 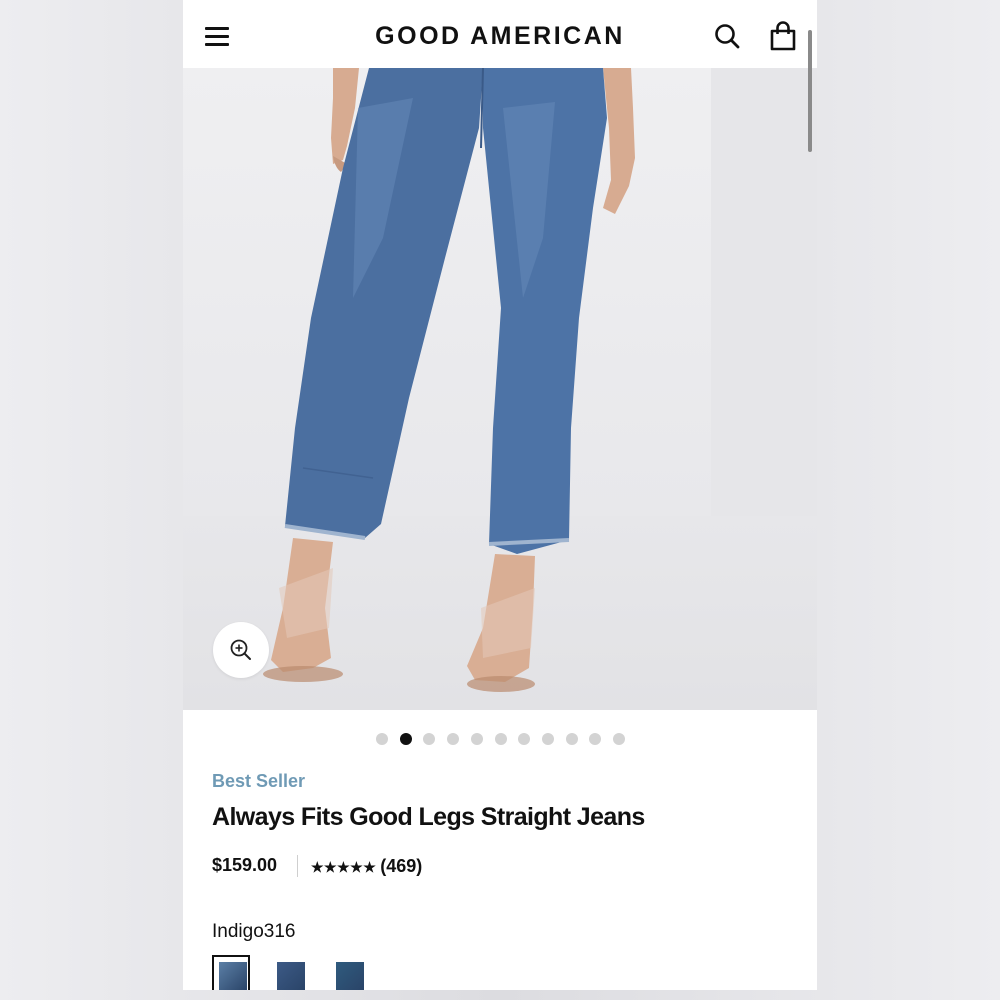 What do you see at coordinates (259, 781) in the screenshot?
I see `best-seller-badge: Best Seller` at bounding box center [259, 781].